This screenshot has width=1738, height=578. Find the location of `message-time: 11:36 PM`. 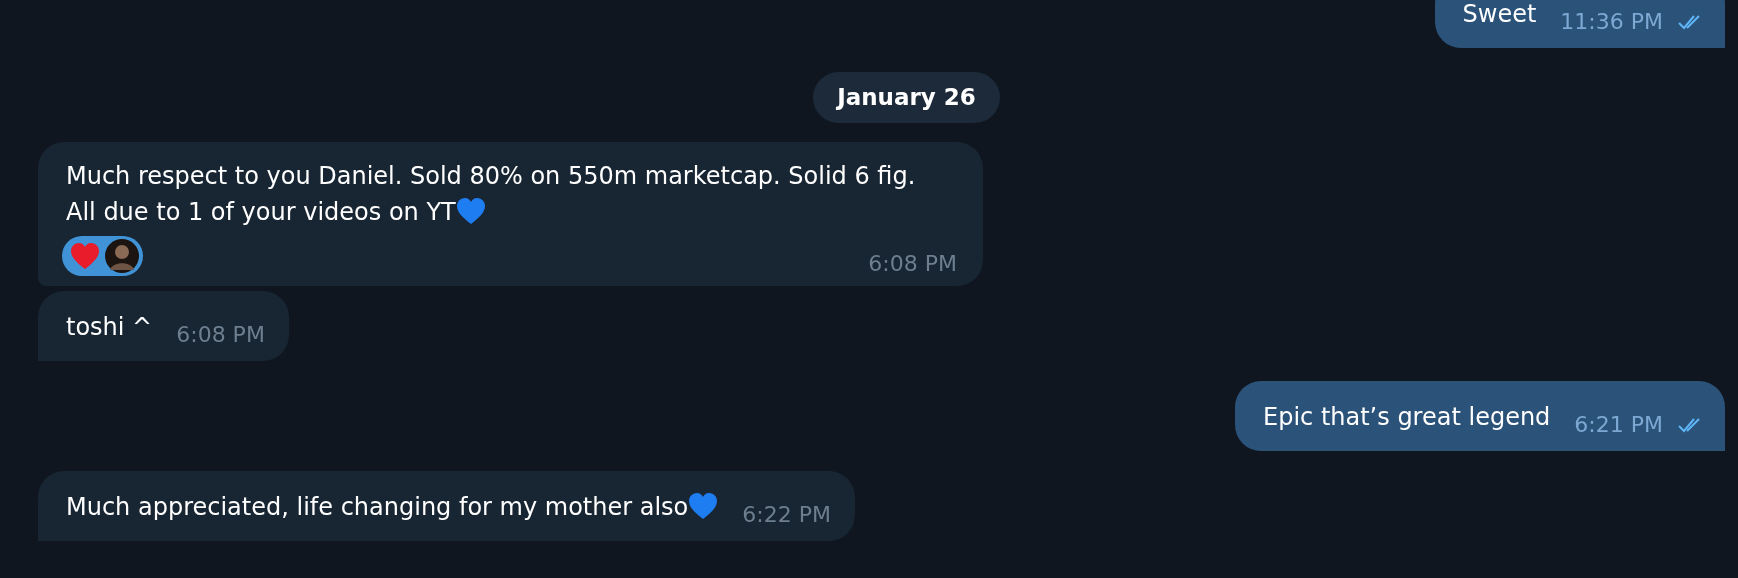

message-time: 11:36 PM is located at coordinates (1611, 21).